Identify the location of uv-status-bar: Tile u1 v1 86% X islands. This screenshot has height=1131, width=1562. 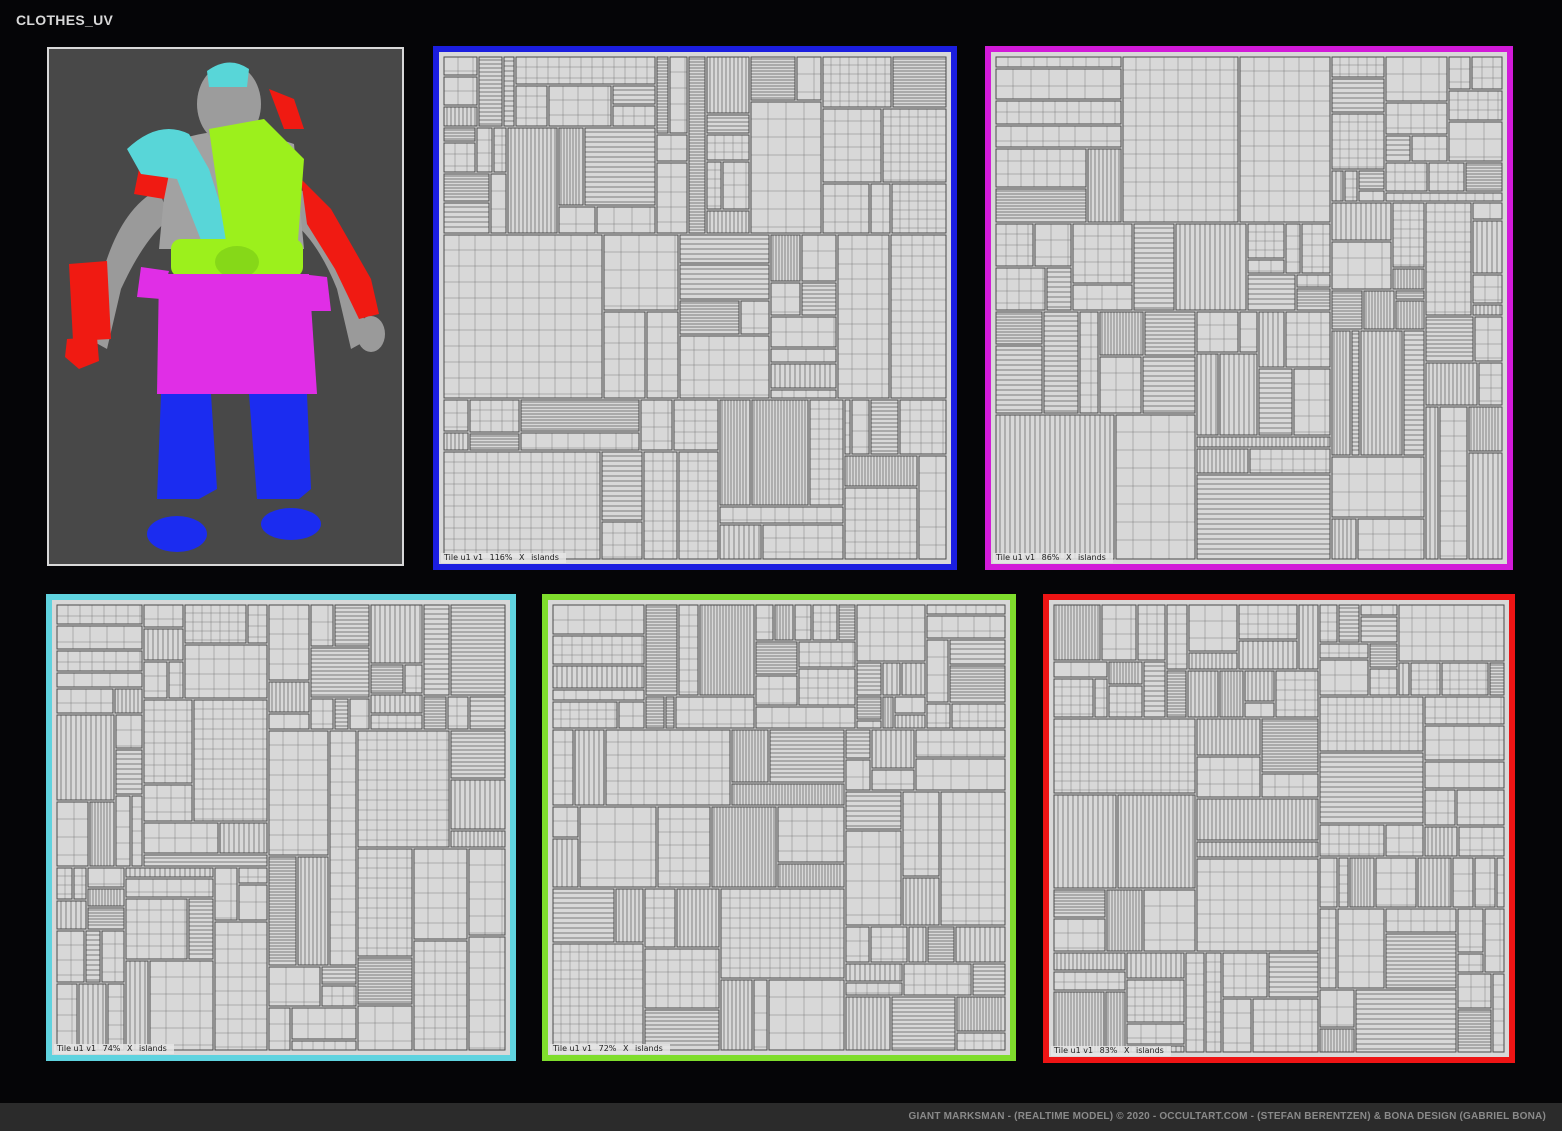
(1053, 558).